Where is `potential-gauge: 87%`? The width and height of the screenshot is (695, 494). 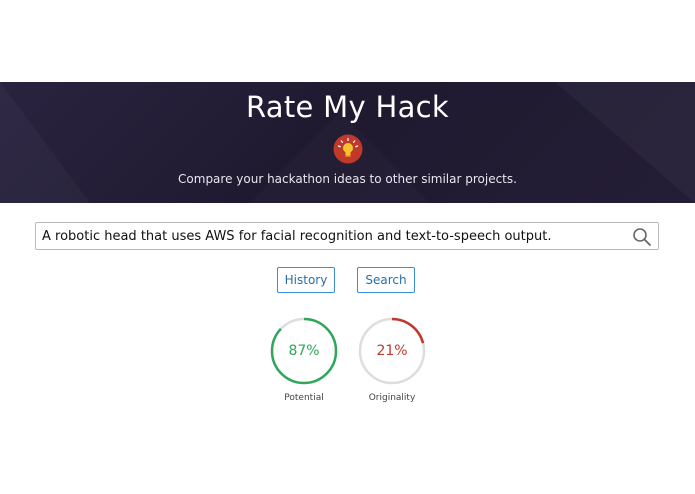
potential-gauge: 87% is located at coordinates (304, 351).